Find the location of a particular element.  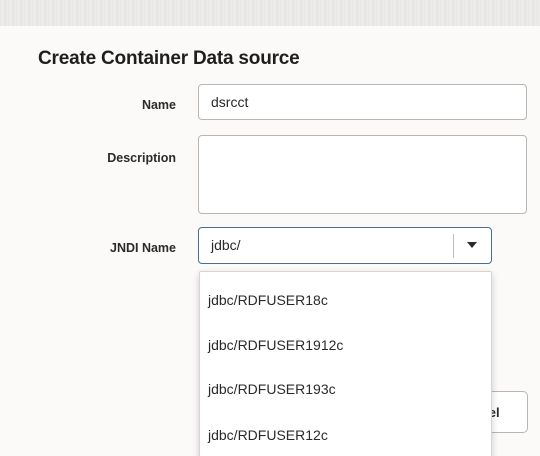

dropdown-option: jdbc/RDFUSER193c is located at coordinates (272, 389).